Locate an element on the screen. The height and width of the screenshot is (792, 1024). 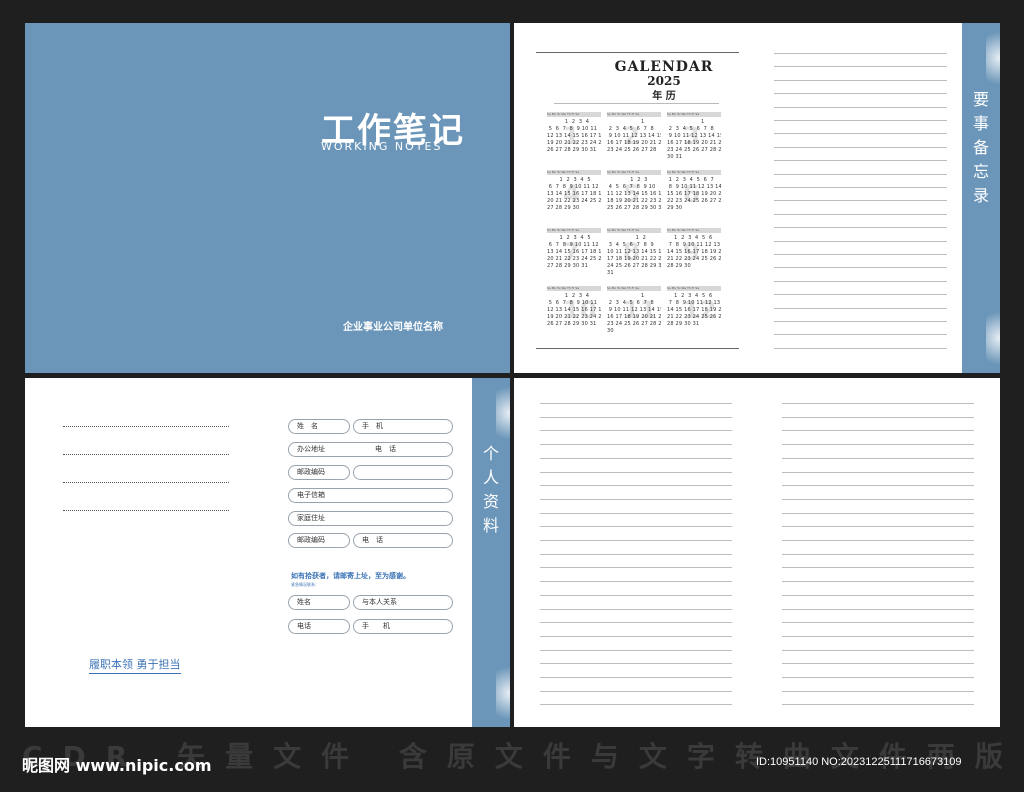
contact-phone-field: 电话 is located at coordinates (319, 626).